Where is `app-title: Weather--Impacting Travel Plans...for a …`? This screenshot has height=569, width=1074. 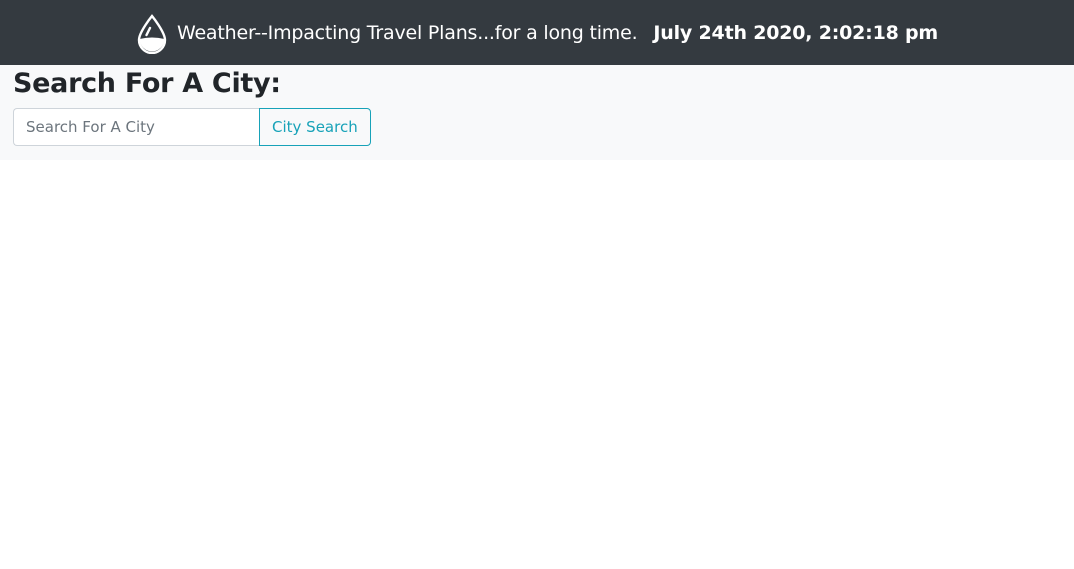 app-title: Weather--Impacting Travel Plans...for a … is located at coordinates (407, 32).